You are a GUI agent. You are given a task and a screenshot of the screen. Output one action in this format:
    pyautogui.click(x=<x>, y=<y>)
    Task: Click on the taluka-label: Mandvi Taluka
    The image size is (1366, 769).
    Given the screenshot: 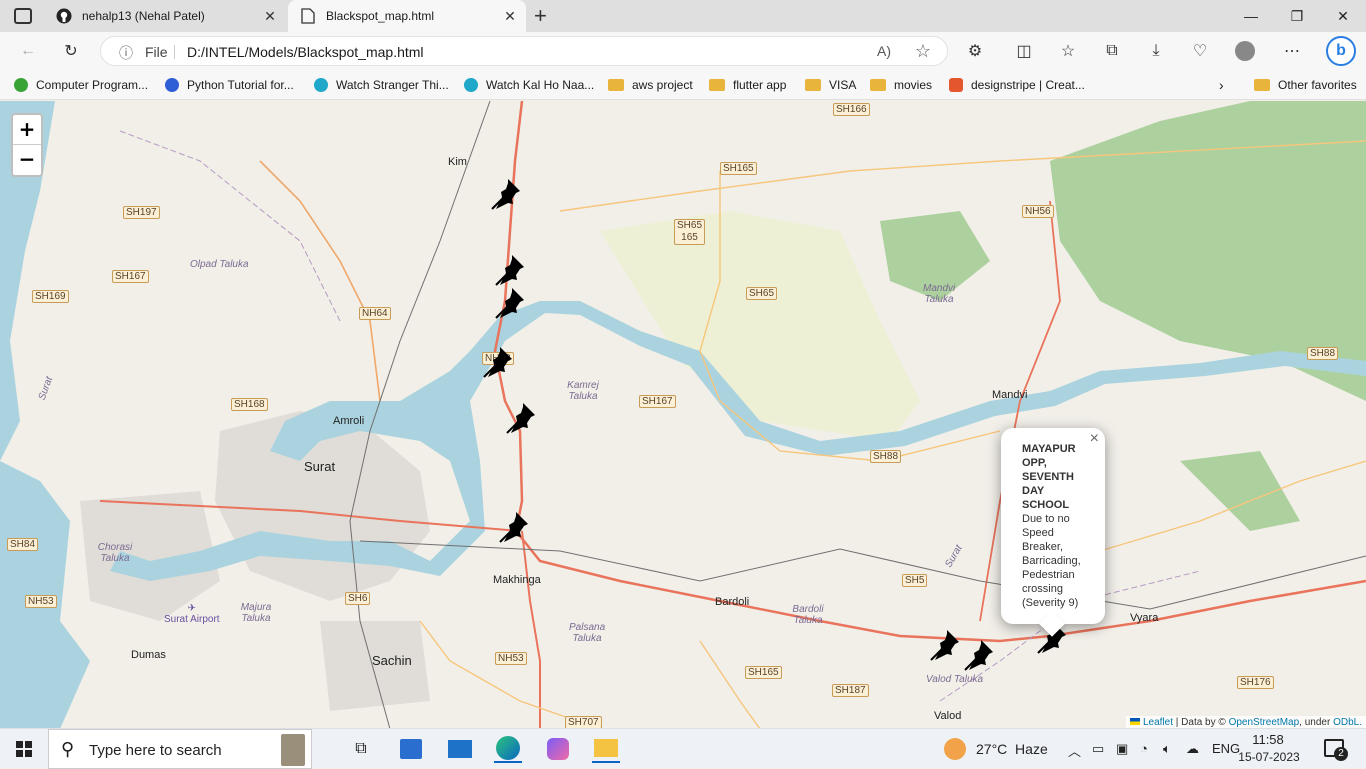 What is the action you would take?
    pyautogui.click(x=939, y=294)
    